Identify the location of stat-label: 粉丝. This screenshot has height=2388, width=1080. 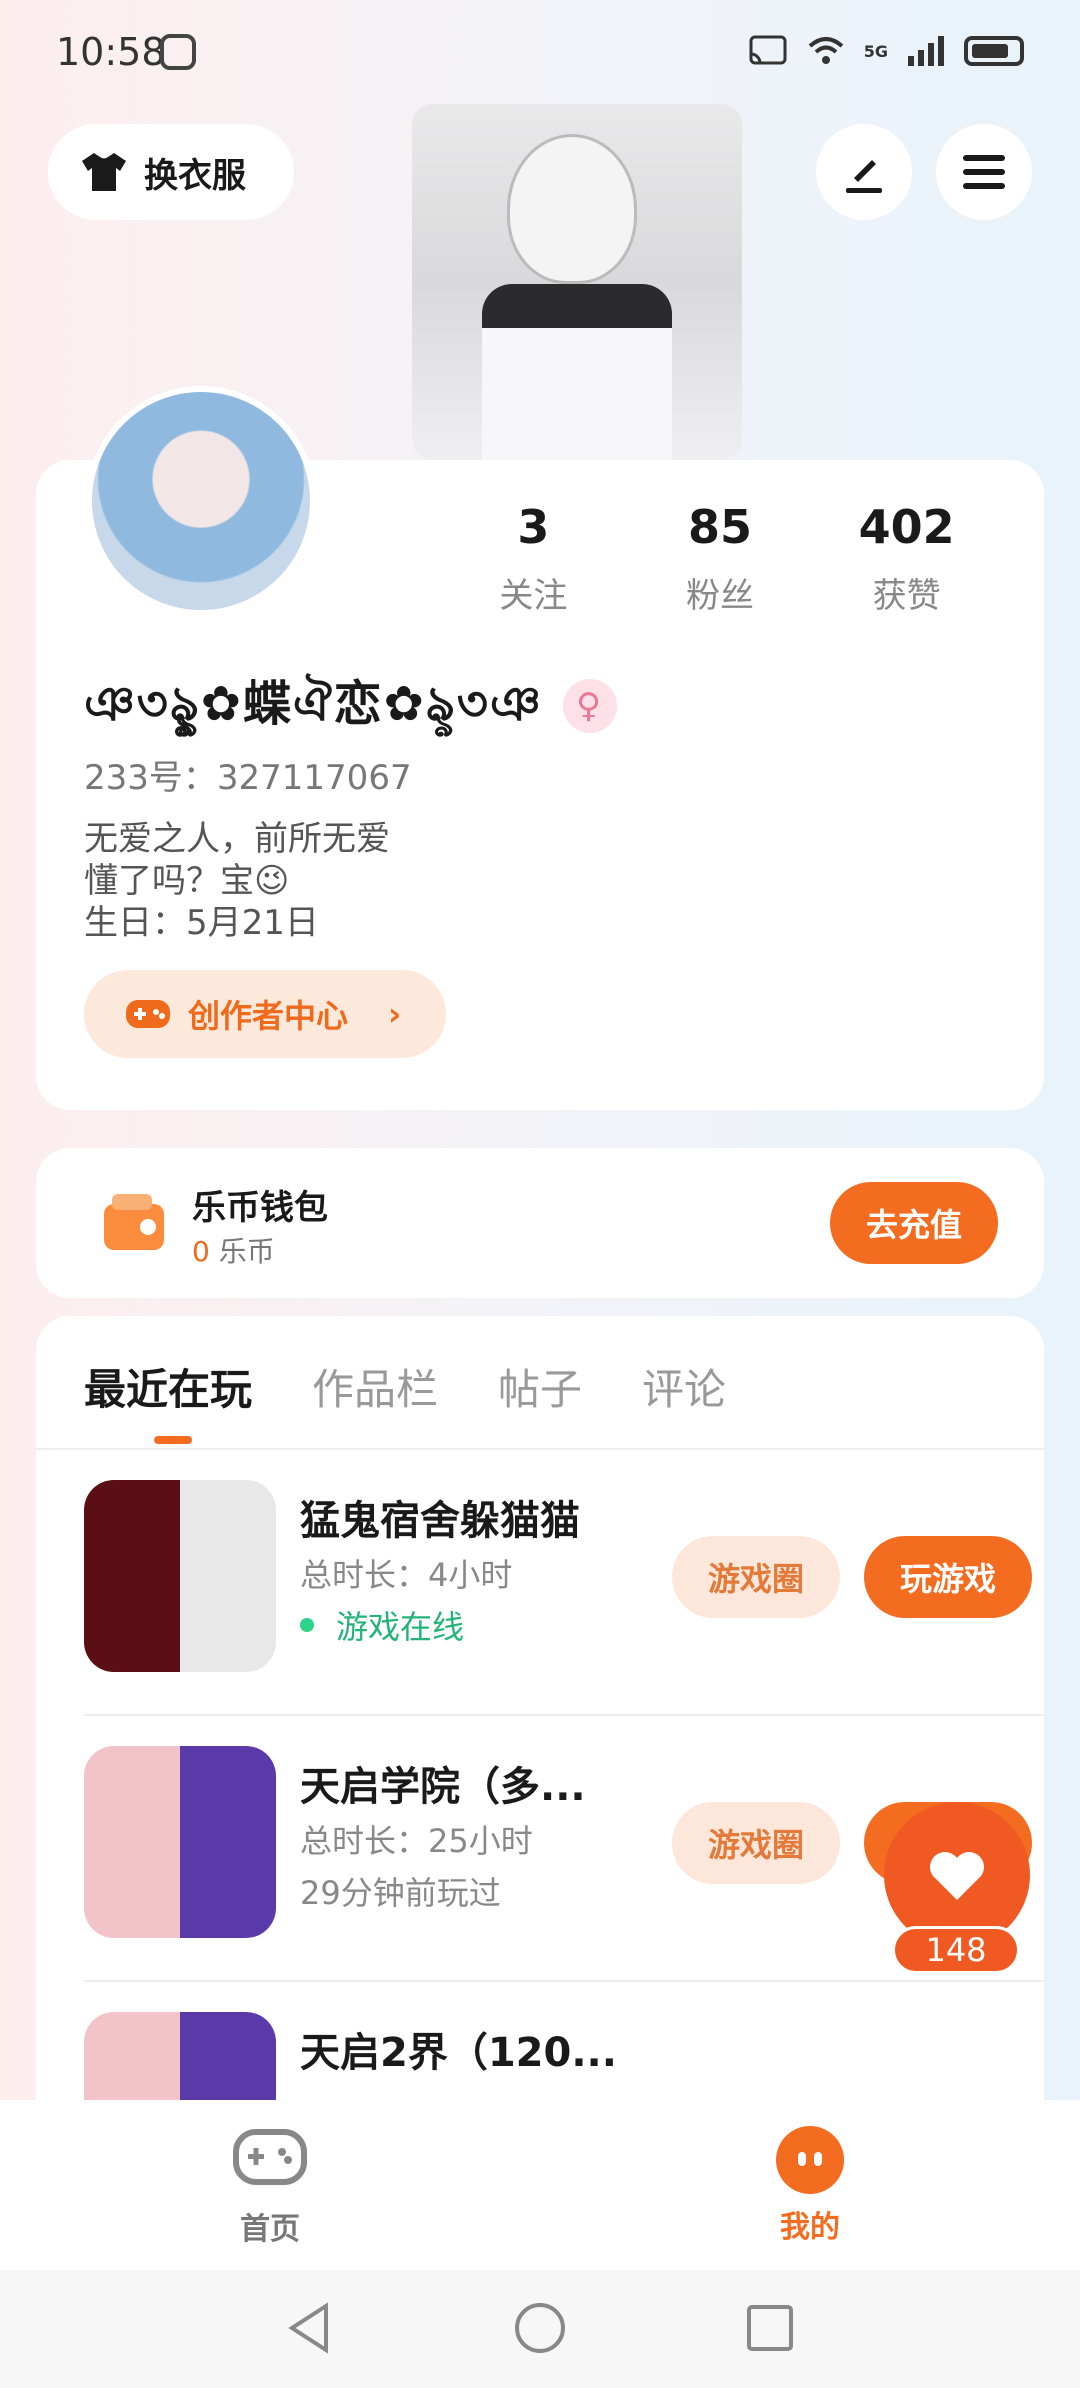
(720, 596).